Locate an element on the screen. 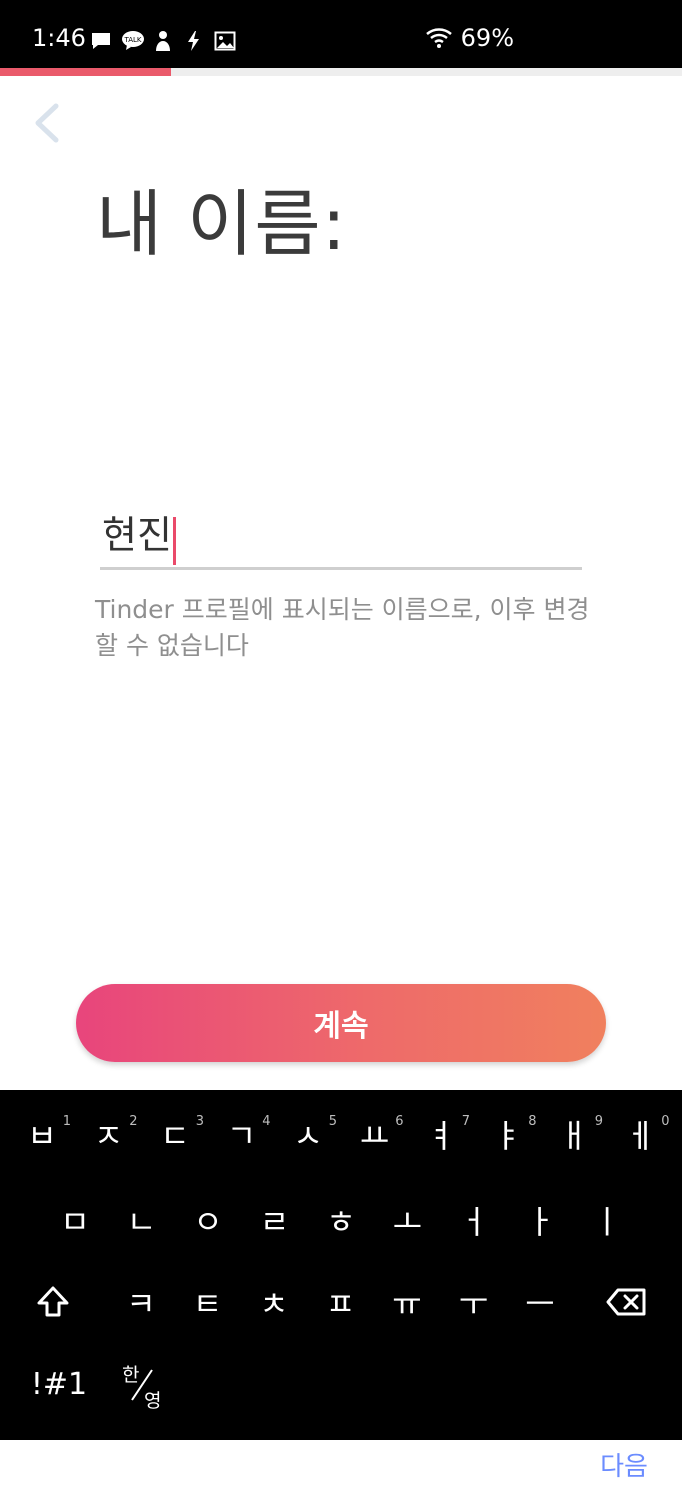 Image resolution: width=682 pixels, height=1504 pixels. key-ㅑ: ㅑ8 is located at coordinates (508, 1134).